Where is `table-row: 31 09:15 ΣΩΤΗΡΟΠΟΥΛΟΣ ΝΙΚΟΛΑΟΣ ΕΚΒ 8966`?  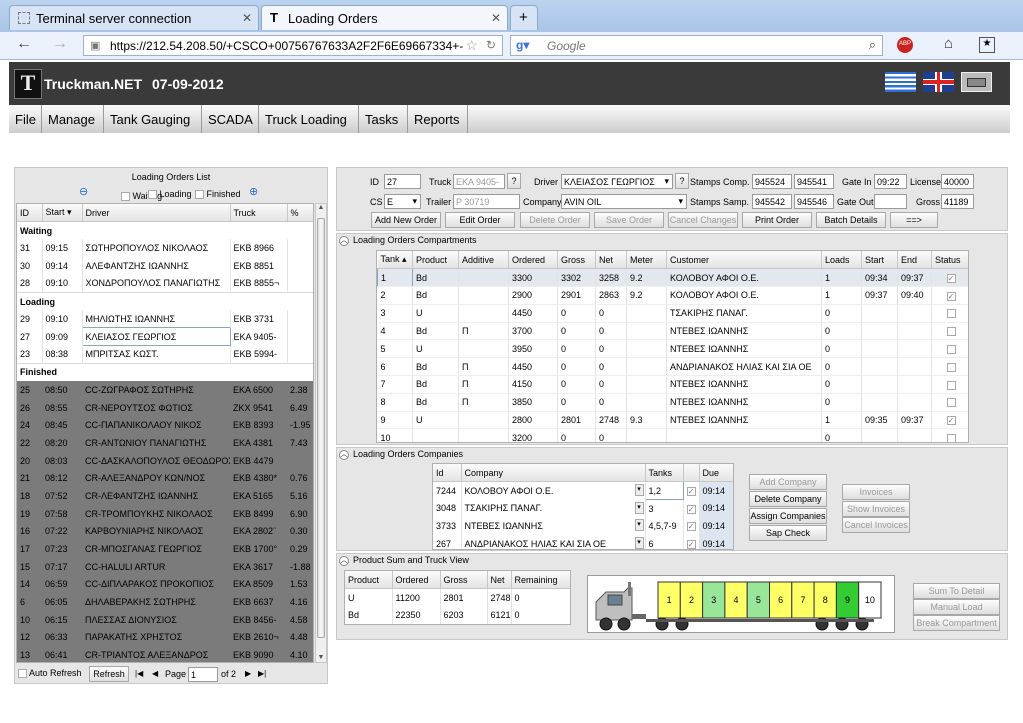 table-row: 31 09:15 ΣΩΤΗΡΟΠΟΥΛΟΣ ΝΙΚΟΛΑΟΣ ΕΚΒ 8966 is located at coordinates (165, 248).